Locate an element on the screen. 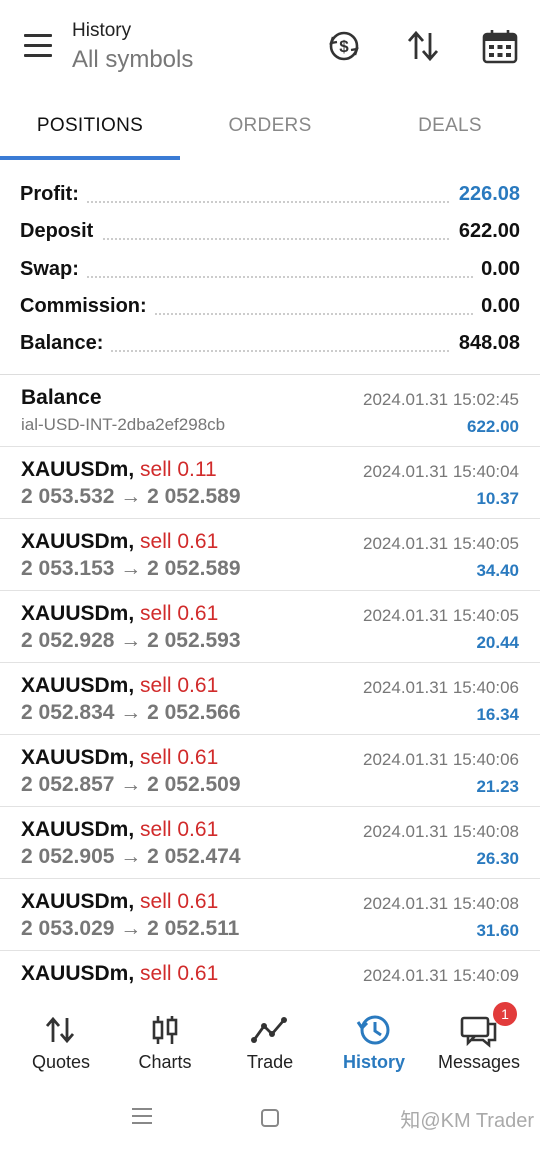  symbol-filter: All symbols is located at coordinates (132, 60).